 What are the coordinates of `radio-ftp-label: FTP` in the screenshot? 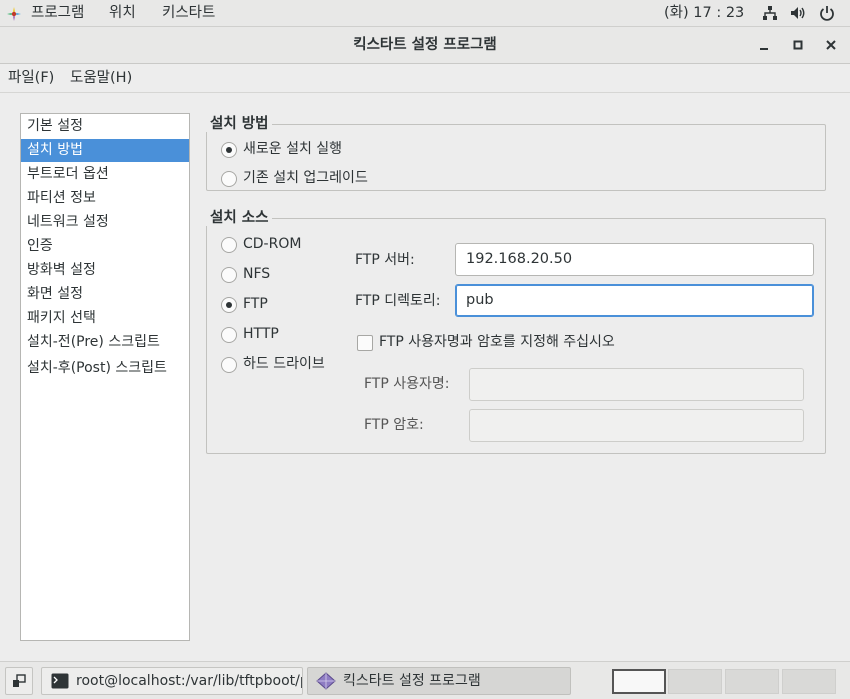 It's located at (255, 304).